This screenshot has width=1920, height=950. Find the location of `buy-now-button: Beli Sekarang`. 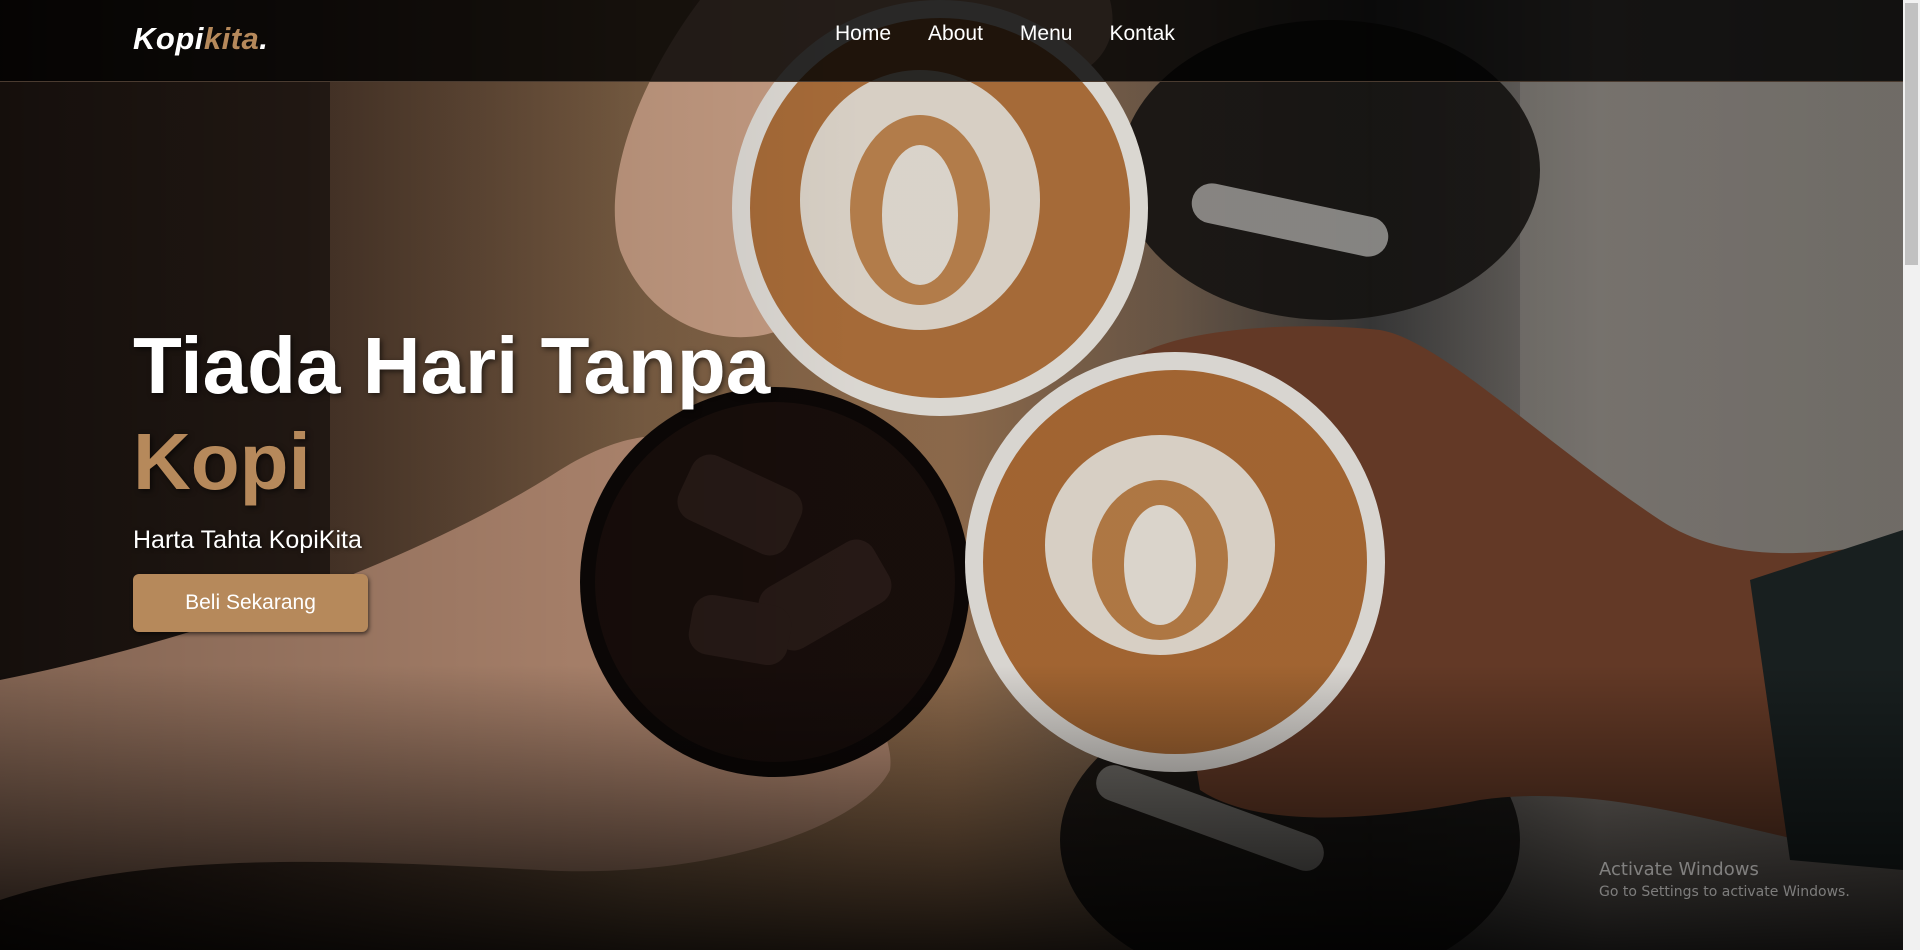

buy-now-button: Beli Sekarang is located at coordinates (250, 603).